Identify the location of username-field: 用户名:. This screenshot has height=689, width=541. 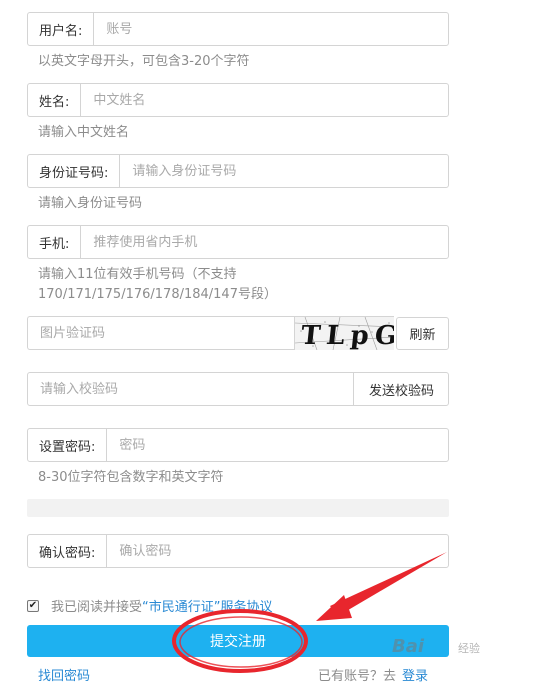
(238, 29).